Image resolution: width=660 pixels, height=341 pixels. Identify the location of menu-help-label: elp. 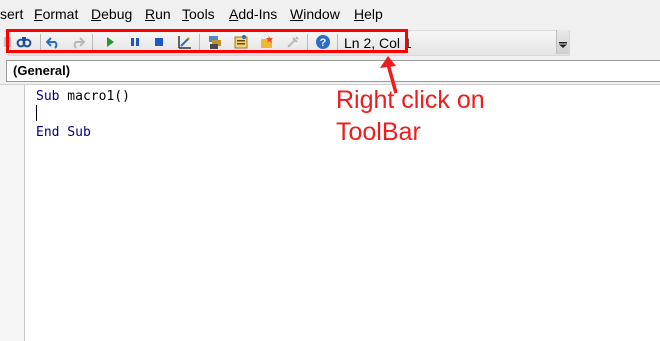
(373, 14).